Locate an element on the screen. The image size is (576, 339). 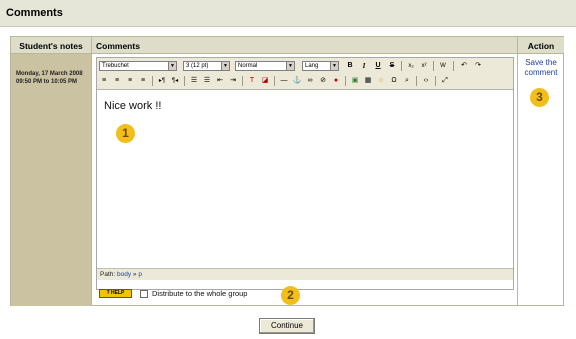
insert-image-icon: ▣ is located at coordinates (355, 81).